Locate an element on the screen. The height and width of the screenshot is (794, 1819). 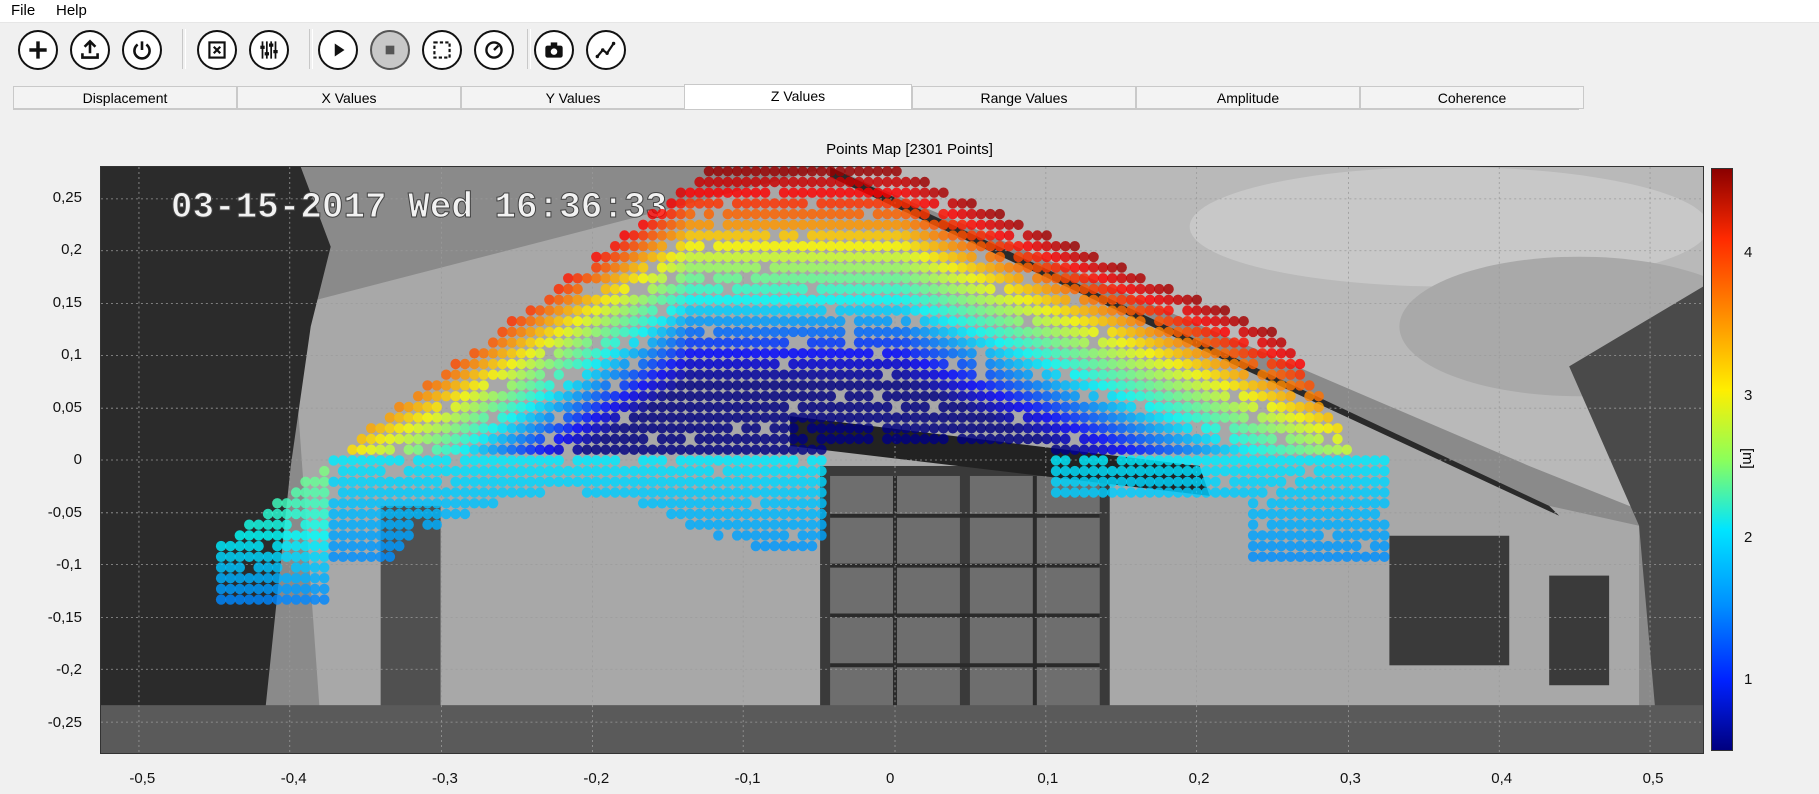
stop-button is located at coordinates (390, 50).